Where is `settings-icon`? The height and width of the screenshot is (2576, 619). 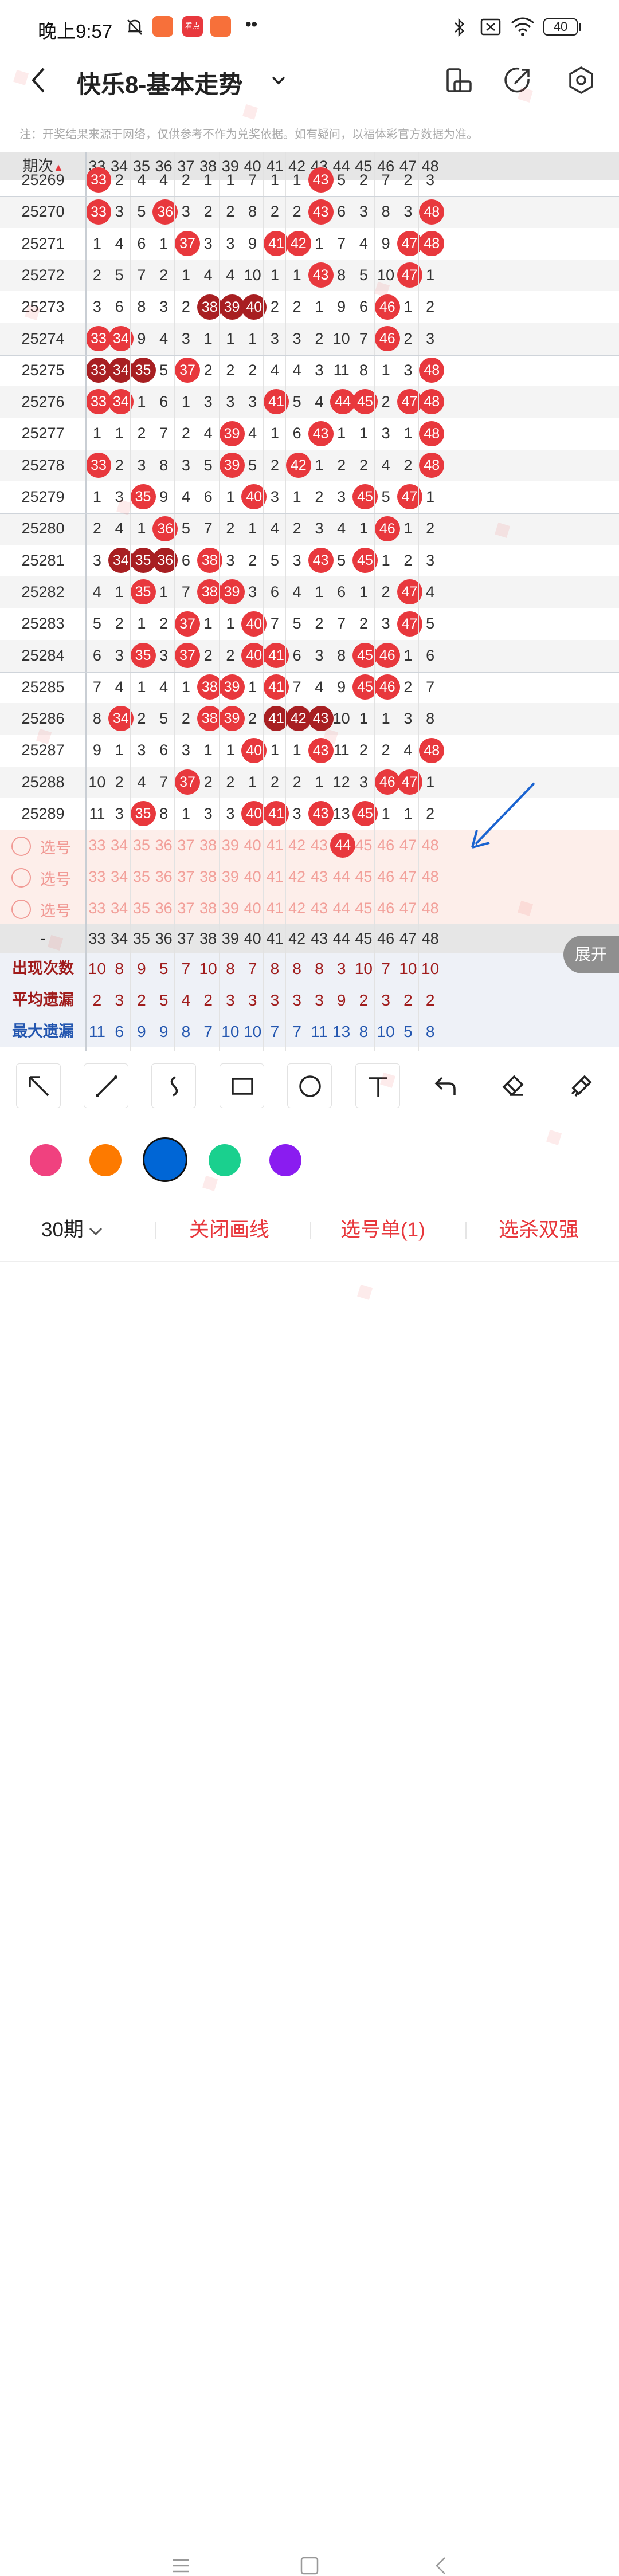
settings-icon is located at coordinates (581, 80).